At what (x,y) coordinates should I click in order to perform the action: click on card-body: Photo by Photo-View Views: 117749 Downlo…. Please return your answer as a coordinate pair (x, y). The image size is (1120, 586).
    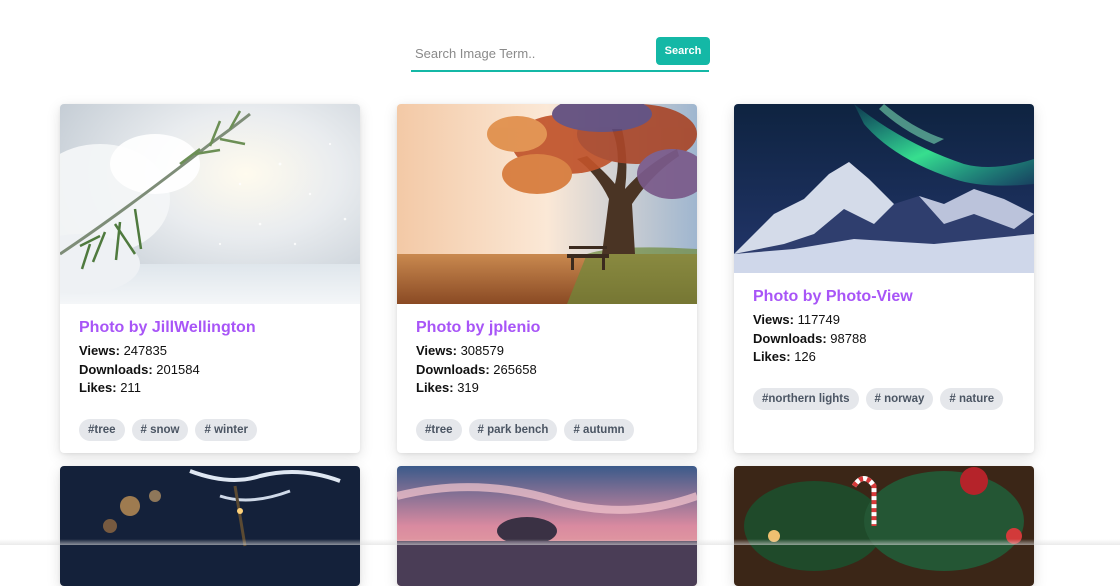
    Looking at the image, I should click on (884, 320).